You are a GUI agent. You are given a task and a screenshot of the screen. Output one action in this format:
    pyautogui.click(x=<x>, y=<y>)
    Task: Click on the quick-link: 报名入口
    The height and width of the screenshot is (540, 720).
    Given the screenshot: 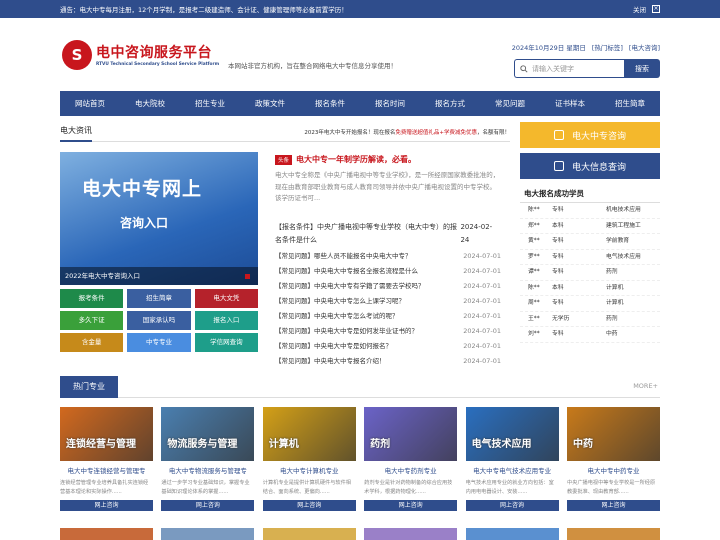 What is the action you would take?
    pyautogui.click(x=226, y=320)
    